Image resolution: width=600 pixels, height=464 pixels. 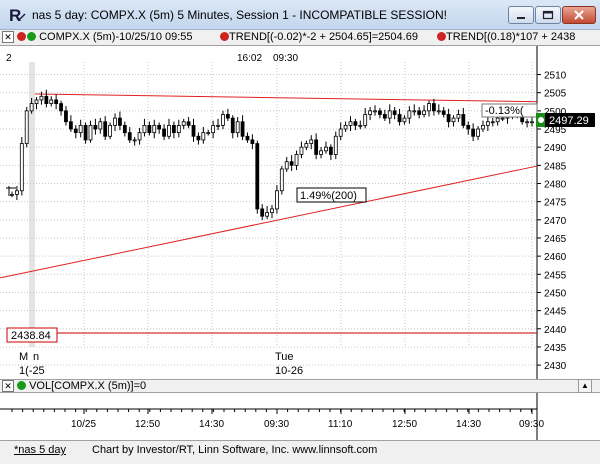 I want to click on maximize-button, so click(x=548, y=15).